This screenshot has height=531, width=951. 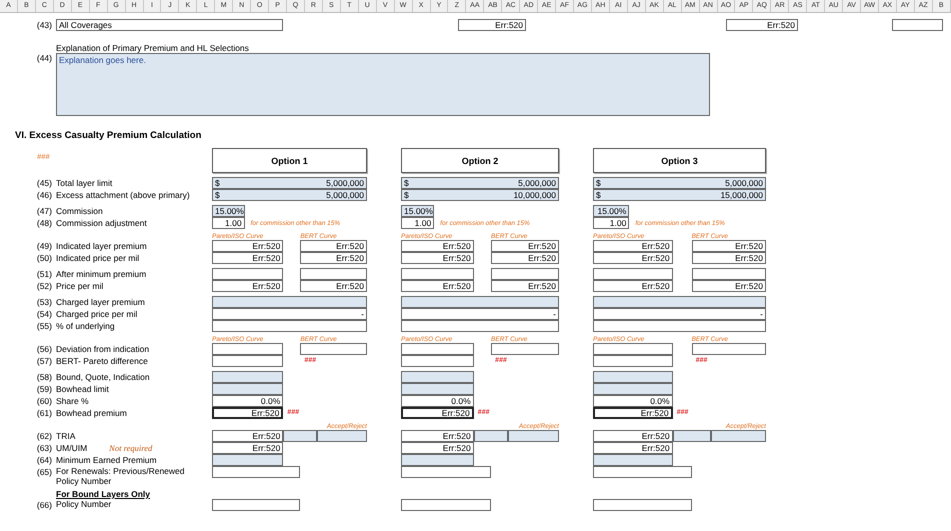 I want to click on row-number: (60), so click(x=44, y=401).